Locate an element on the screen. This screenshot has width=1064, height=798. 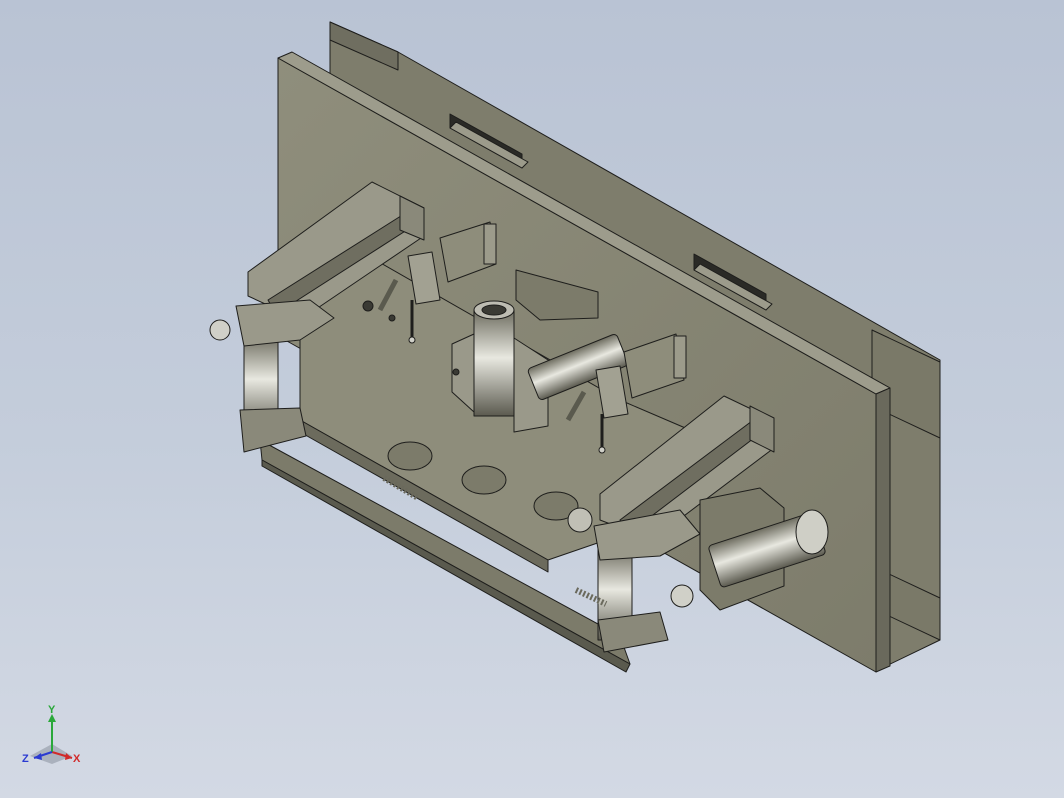
center-post is located at coordinates (494, 363).